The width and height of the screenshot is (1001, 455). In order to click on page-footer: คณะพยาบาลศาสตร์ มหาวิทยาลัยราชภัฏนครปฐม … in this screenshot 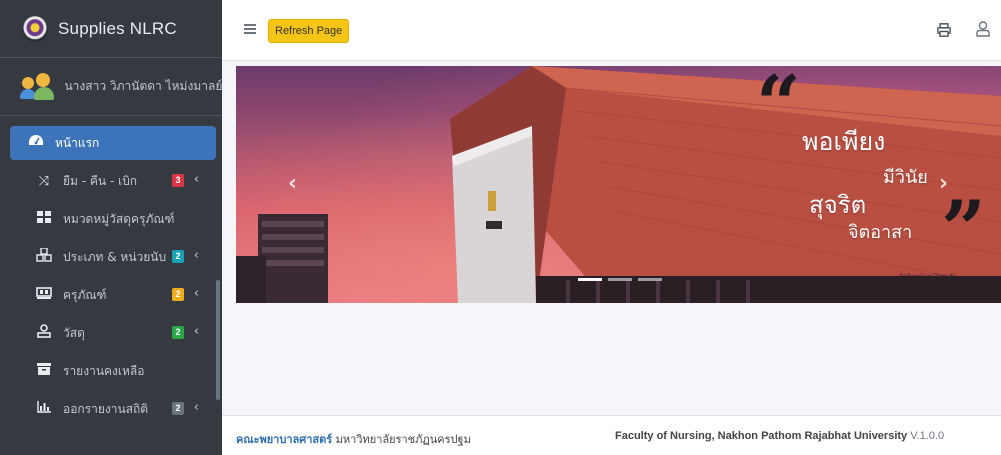, I will do `click(611, 435)`.